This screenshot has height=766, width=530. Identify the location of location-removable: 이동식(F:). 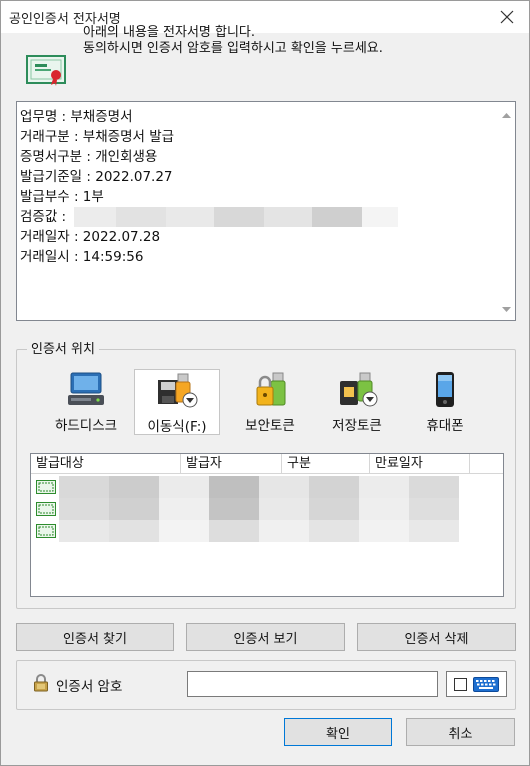
(177, 402).